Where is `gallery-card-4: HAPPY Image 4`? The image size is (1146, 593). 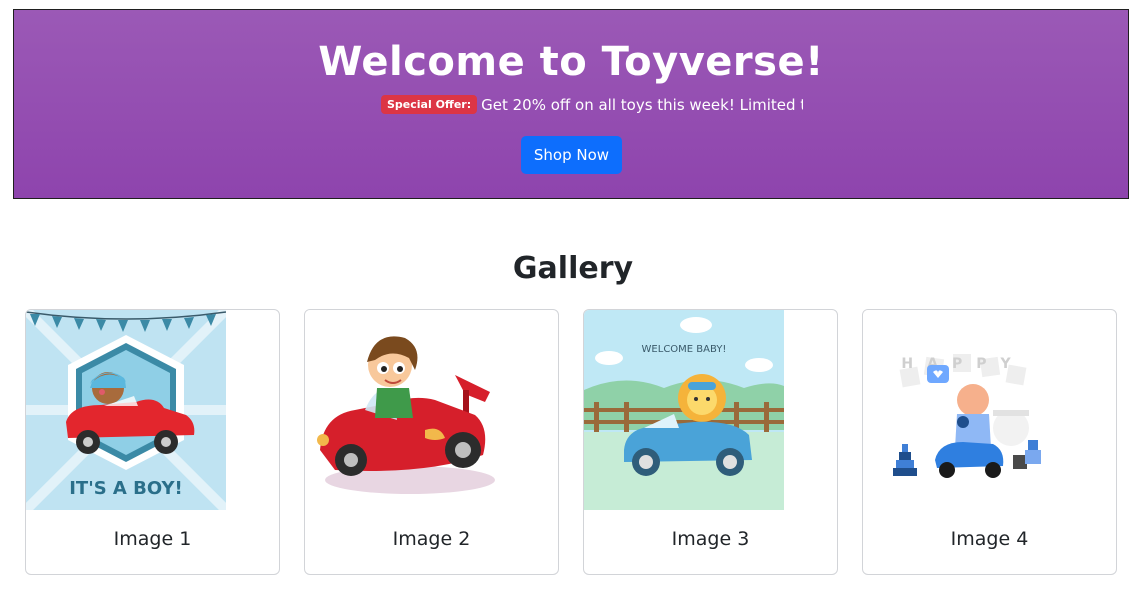 gallery-card-4: HAPPY Image 4 is located at coordinates (989, 442).